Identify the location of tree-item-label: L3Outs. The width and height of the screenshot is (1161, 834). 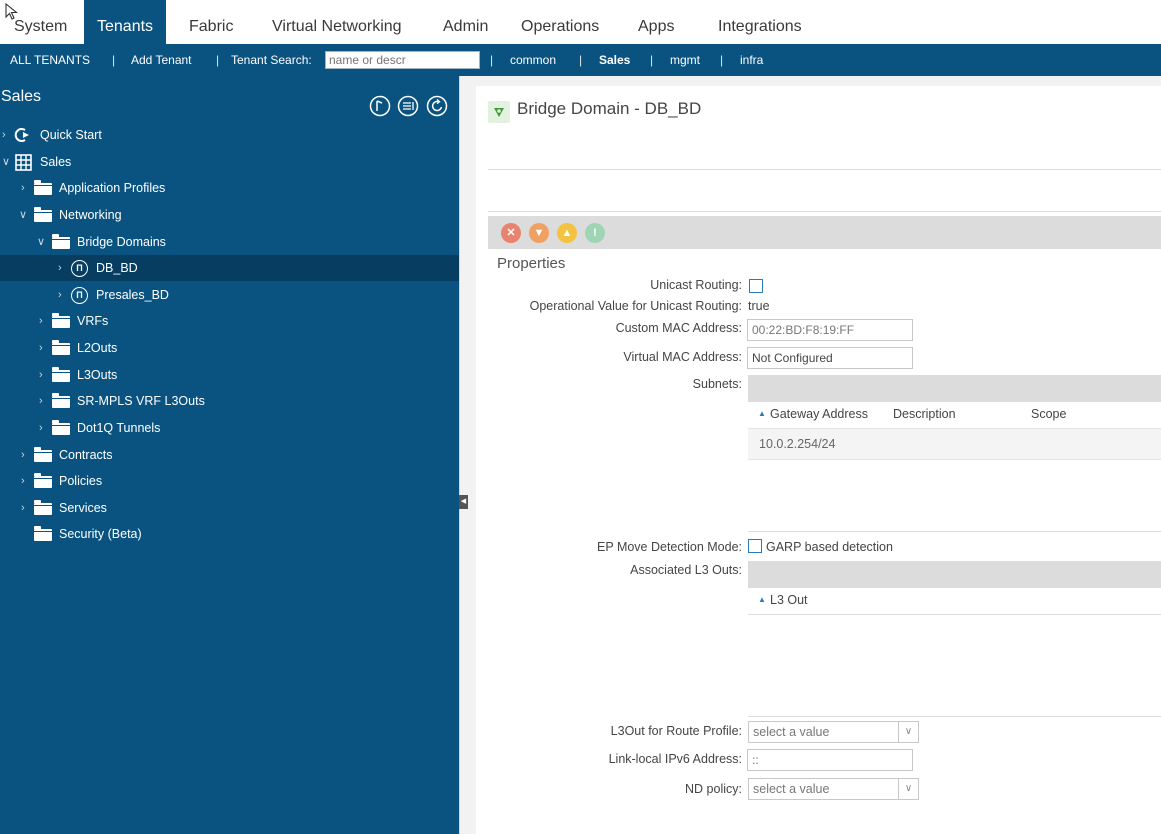
(97, 375).